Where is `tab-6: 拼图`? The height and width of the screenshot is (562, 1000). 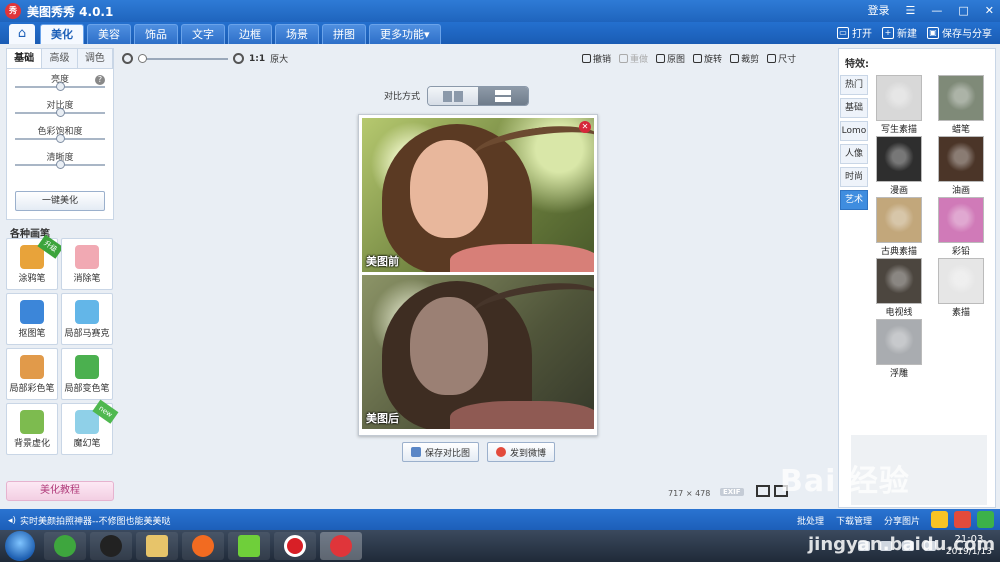
tab-6: 拼图 is located at coordinates (344, 34).